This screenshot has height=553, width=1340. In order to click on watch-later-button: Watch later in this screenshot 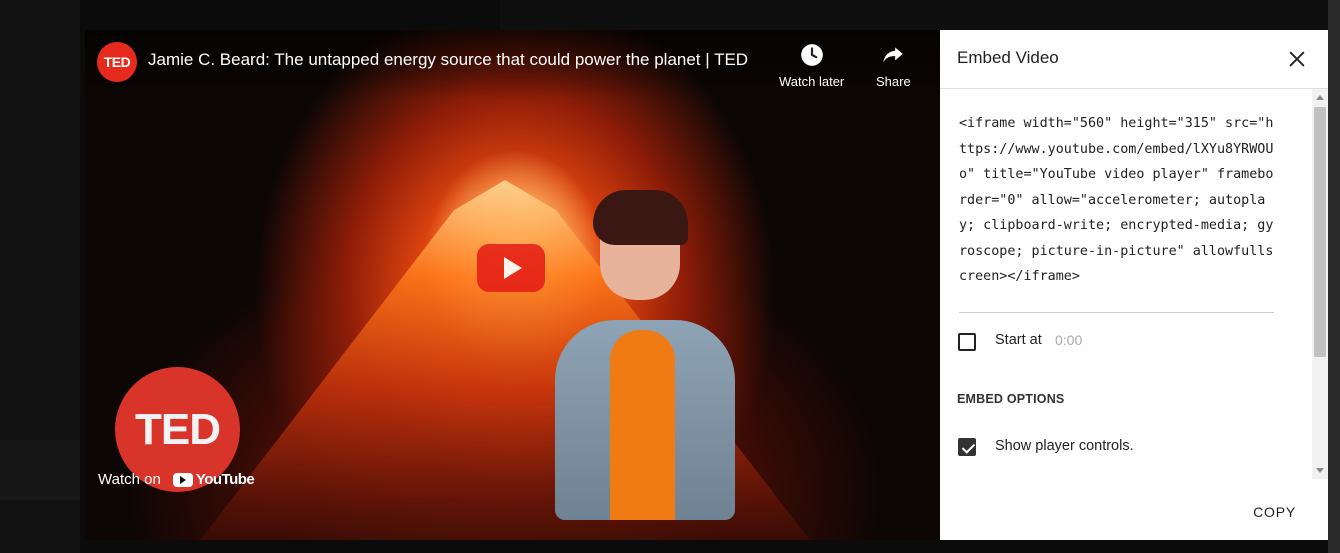, I will do `click(811, 65)`.